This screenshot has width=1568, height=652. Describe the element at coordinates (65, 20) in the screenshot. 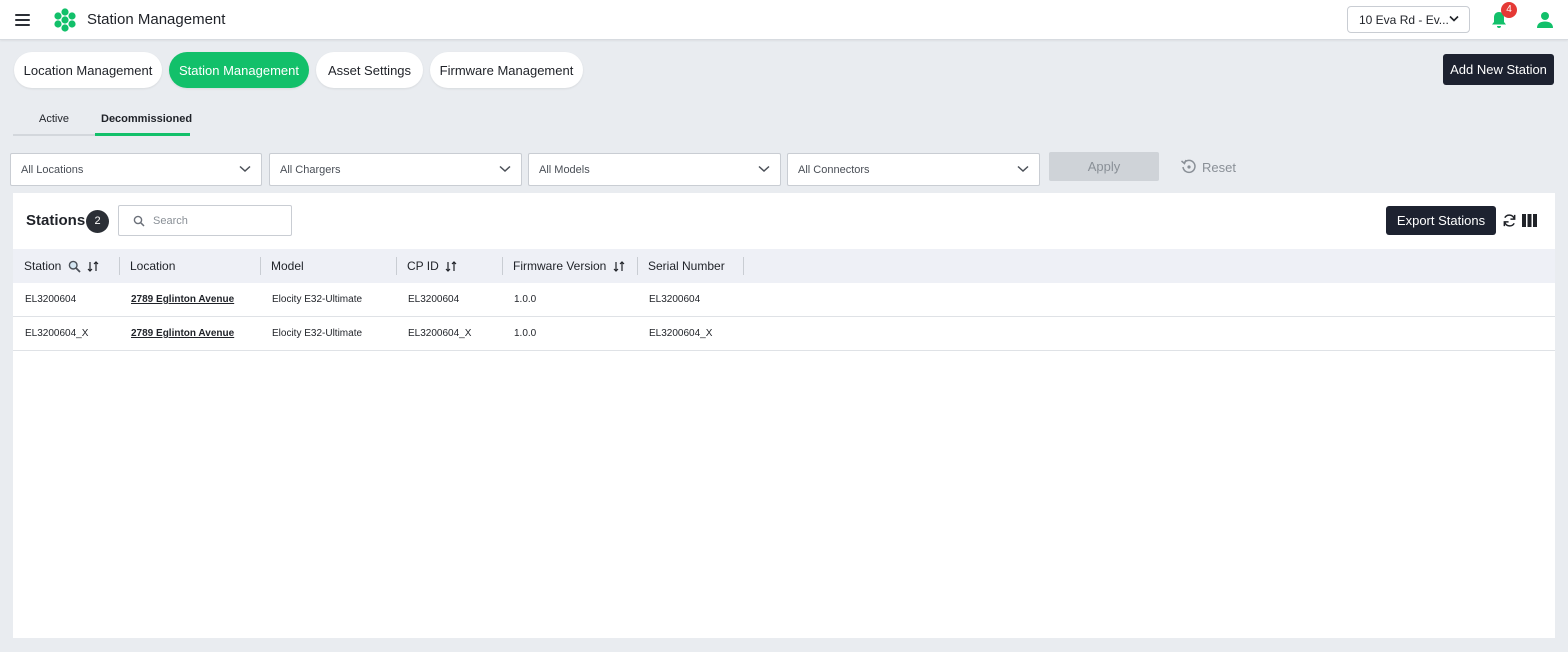

I see `logo-icon` at that location.